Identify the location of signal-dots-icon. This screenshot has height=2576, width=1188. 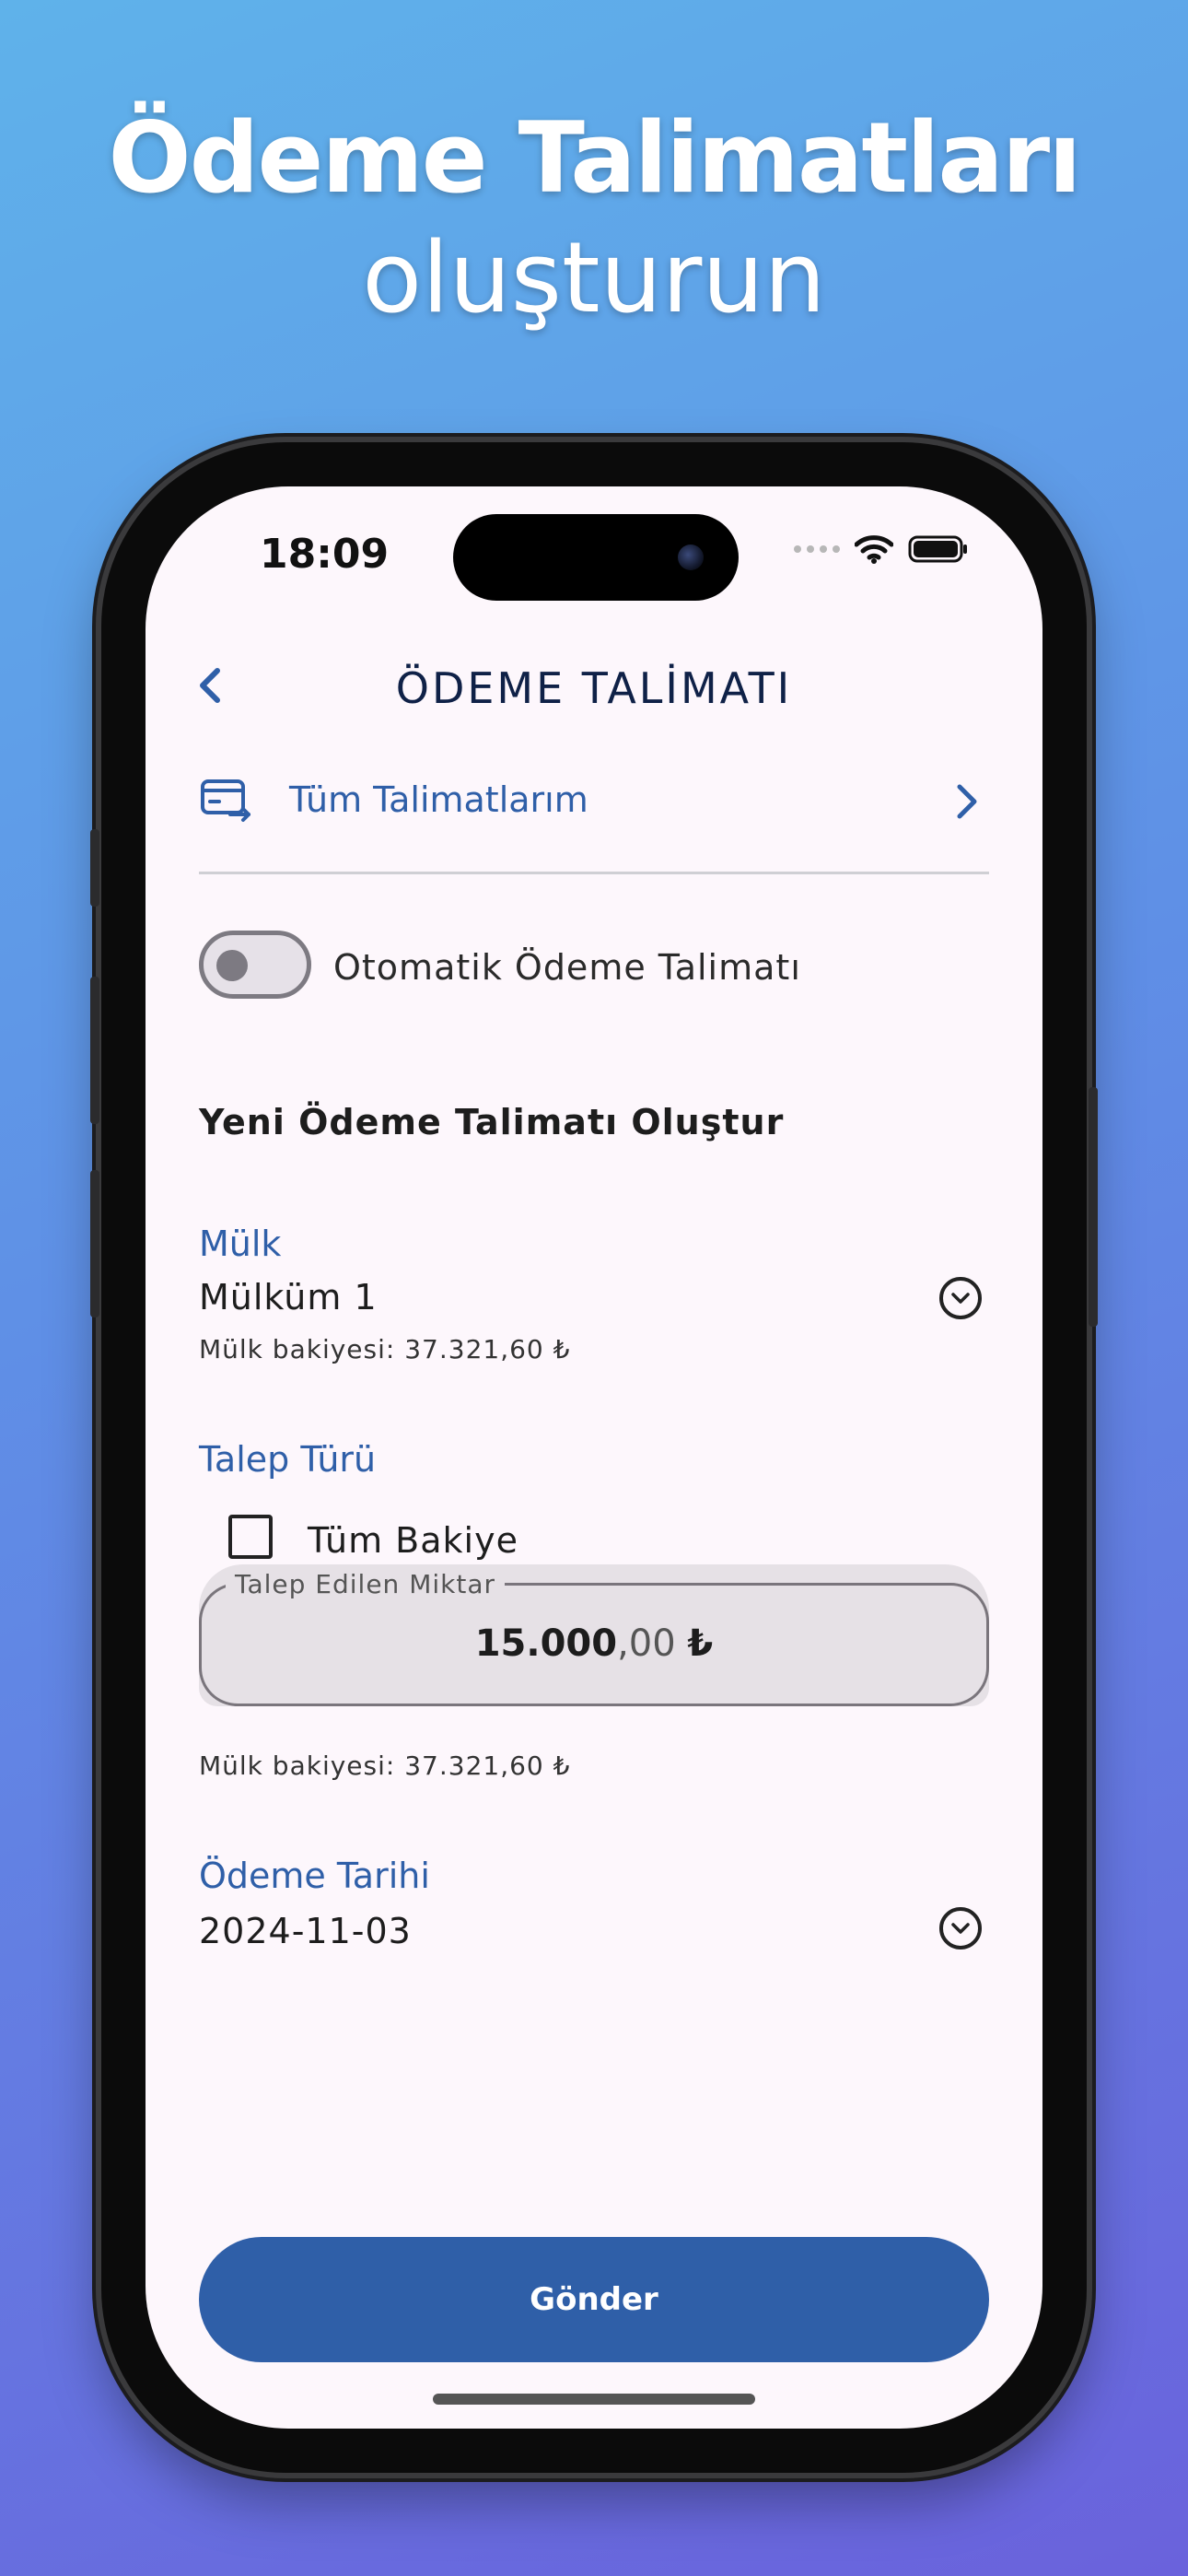
(817, 549).